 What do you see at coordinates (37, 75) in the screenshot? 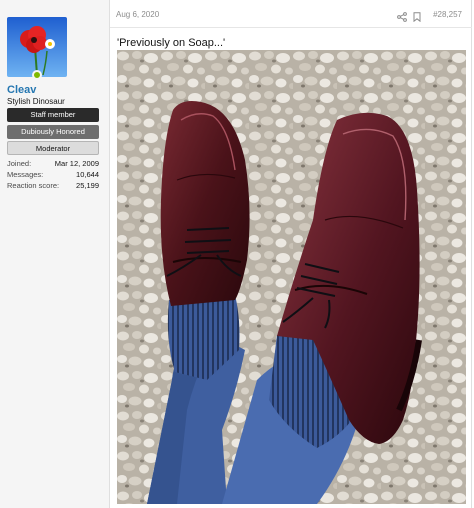
I see `online-status-indicator` at bounding box center [37, 75].